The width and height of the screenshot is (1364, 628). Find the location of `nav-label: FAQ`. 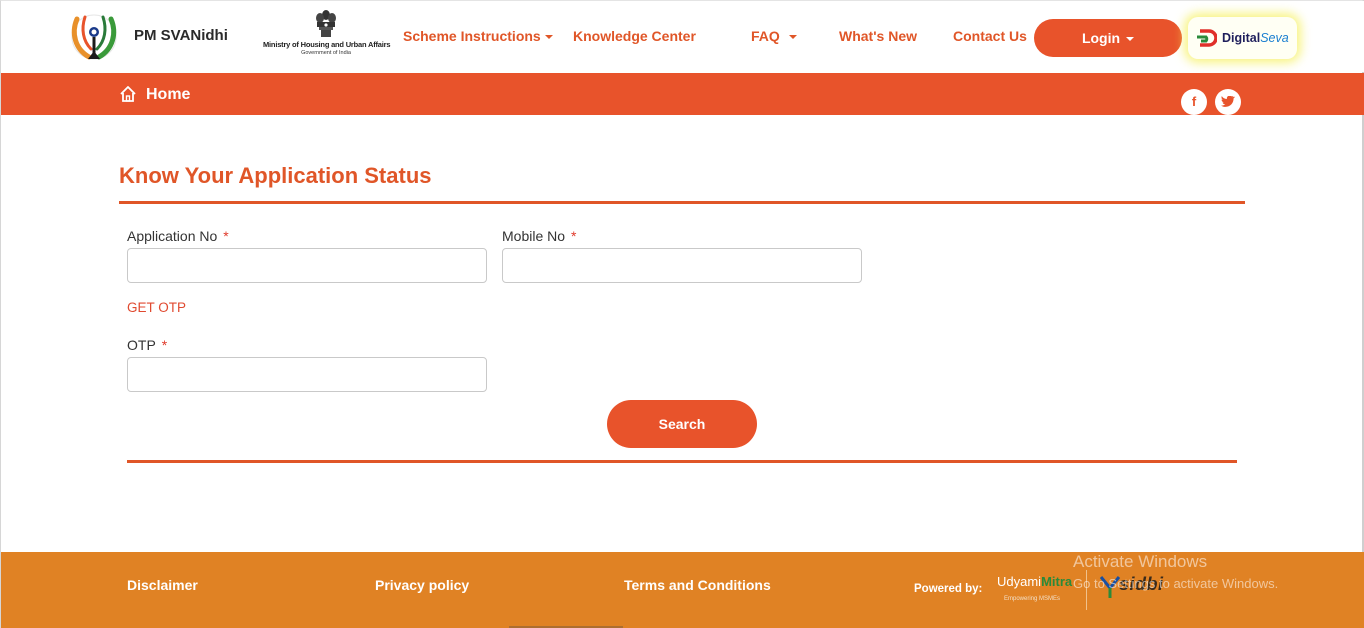

nav-label: FAQ is located at coordinates (765, 36).